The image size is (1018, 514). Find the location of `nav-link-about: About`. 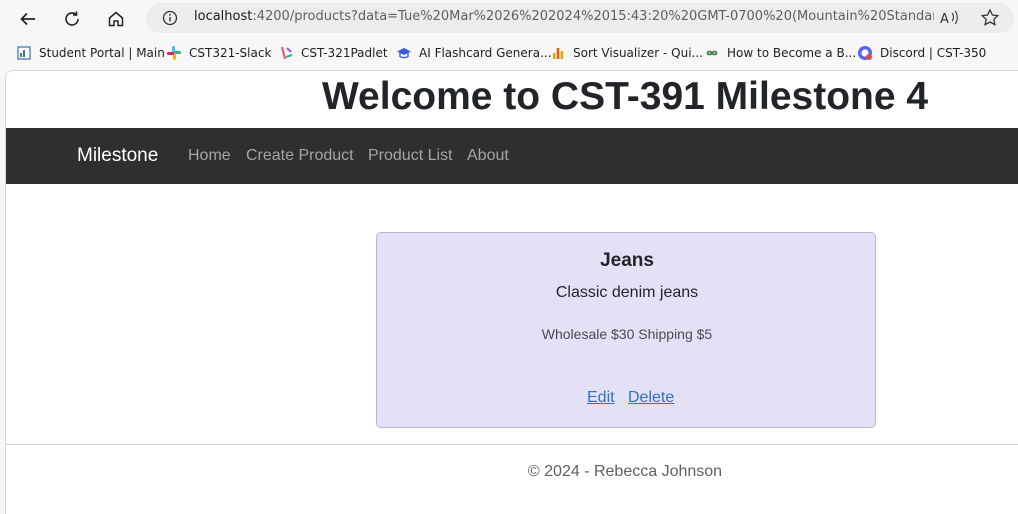

nav-link-about: About is located at coordinates (488, 156).